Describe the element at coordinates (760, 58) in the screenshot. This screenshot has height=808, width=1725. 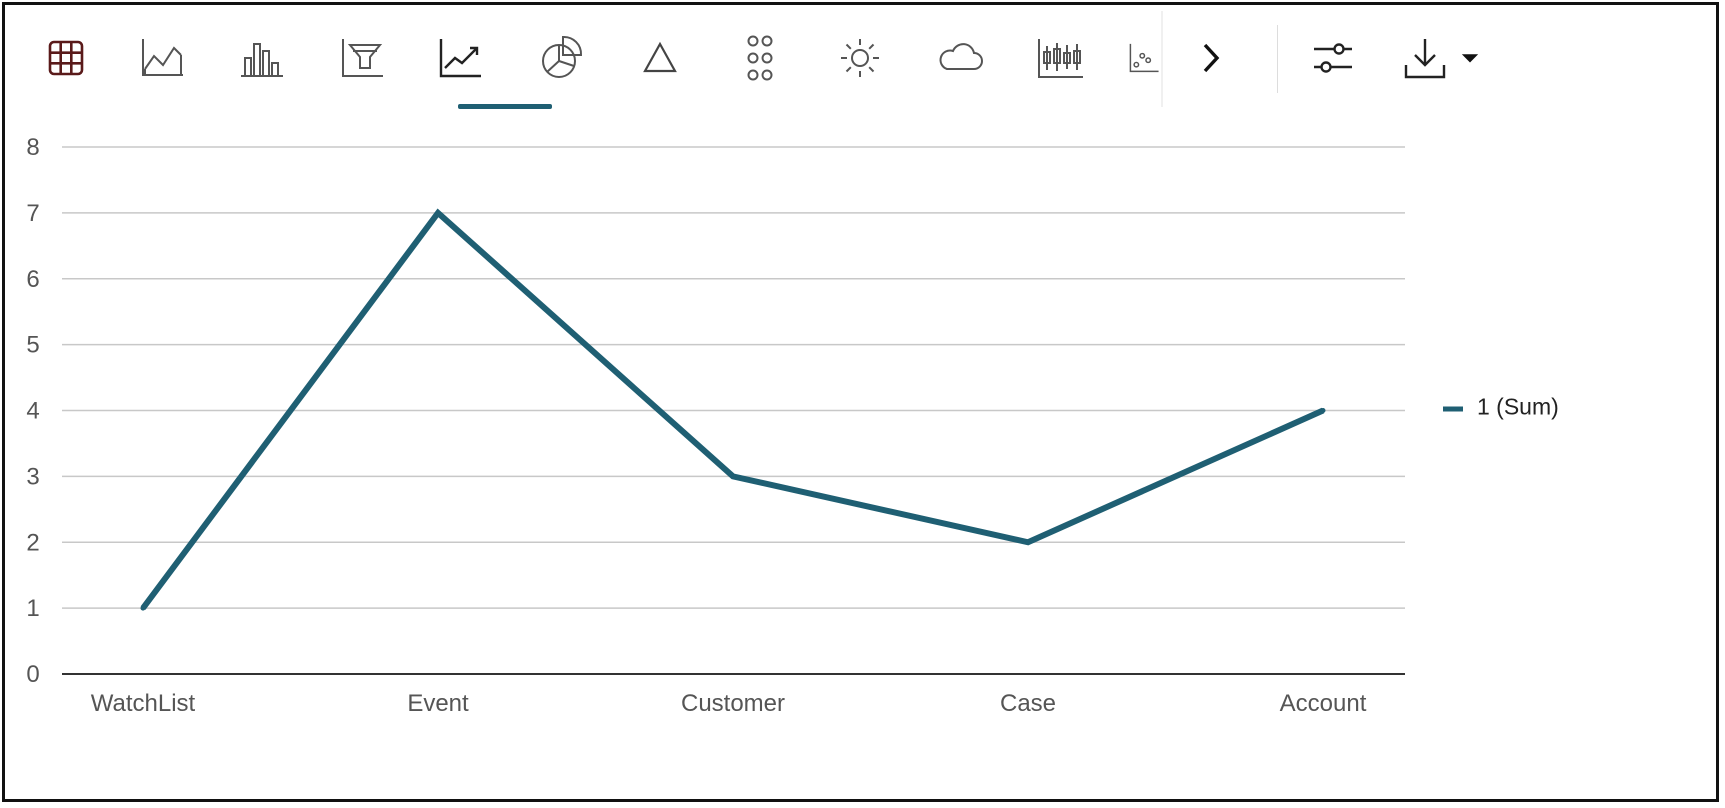
I see `dot-grid-icon` at that location.